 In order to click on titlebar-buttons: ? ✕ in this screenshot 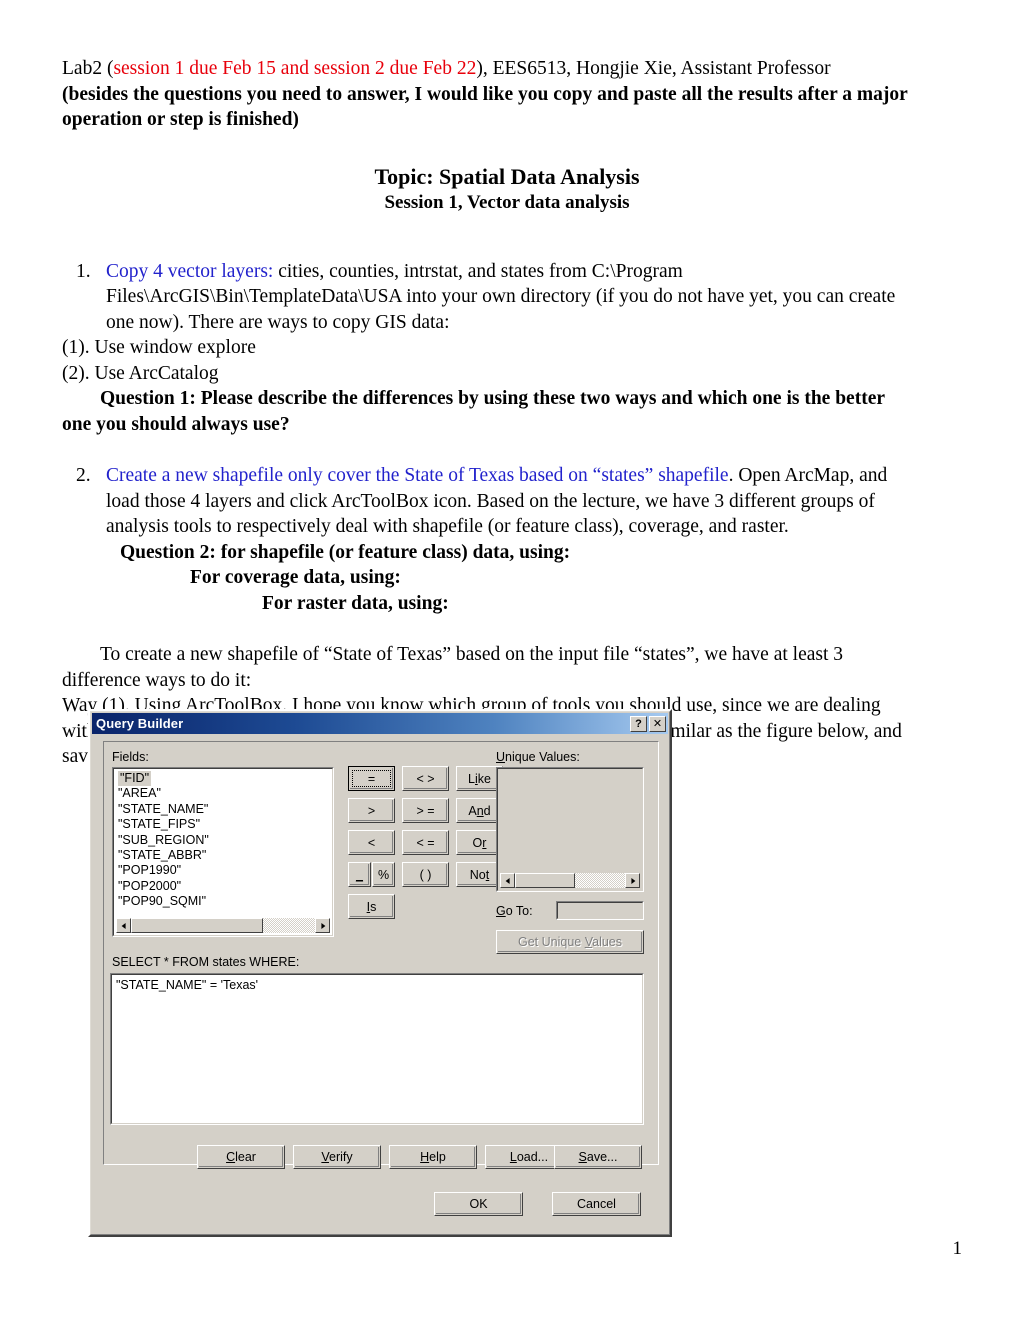, I will do `click(648, 723)`.